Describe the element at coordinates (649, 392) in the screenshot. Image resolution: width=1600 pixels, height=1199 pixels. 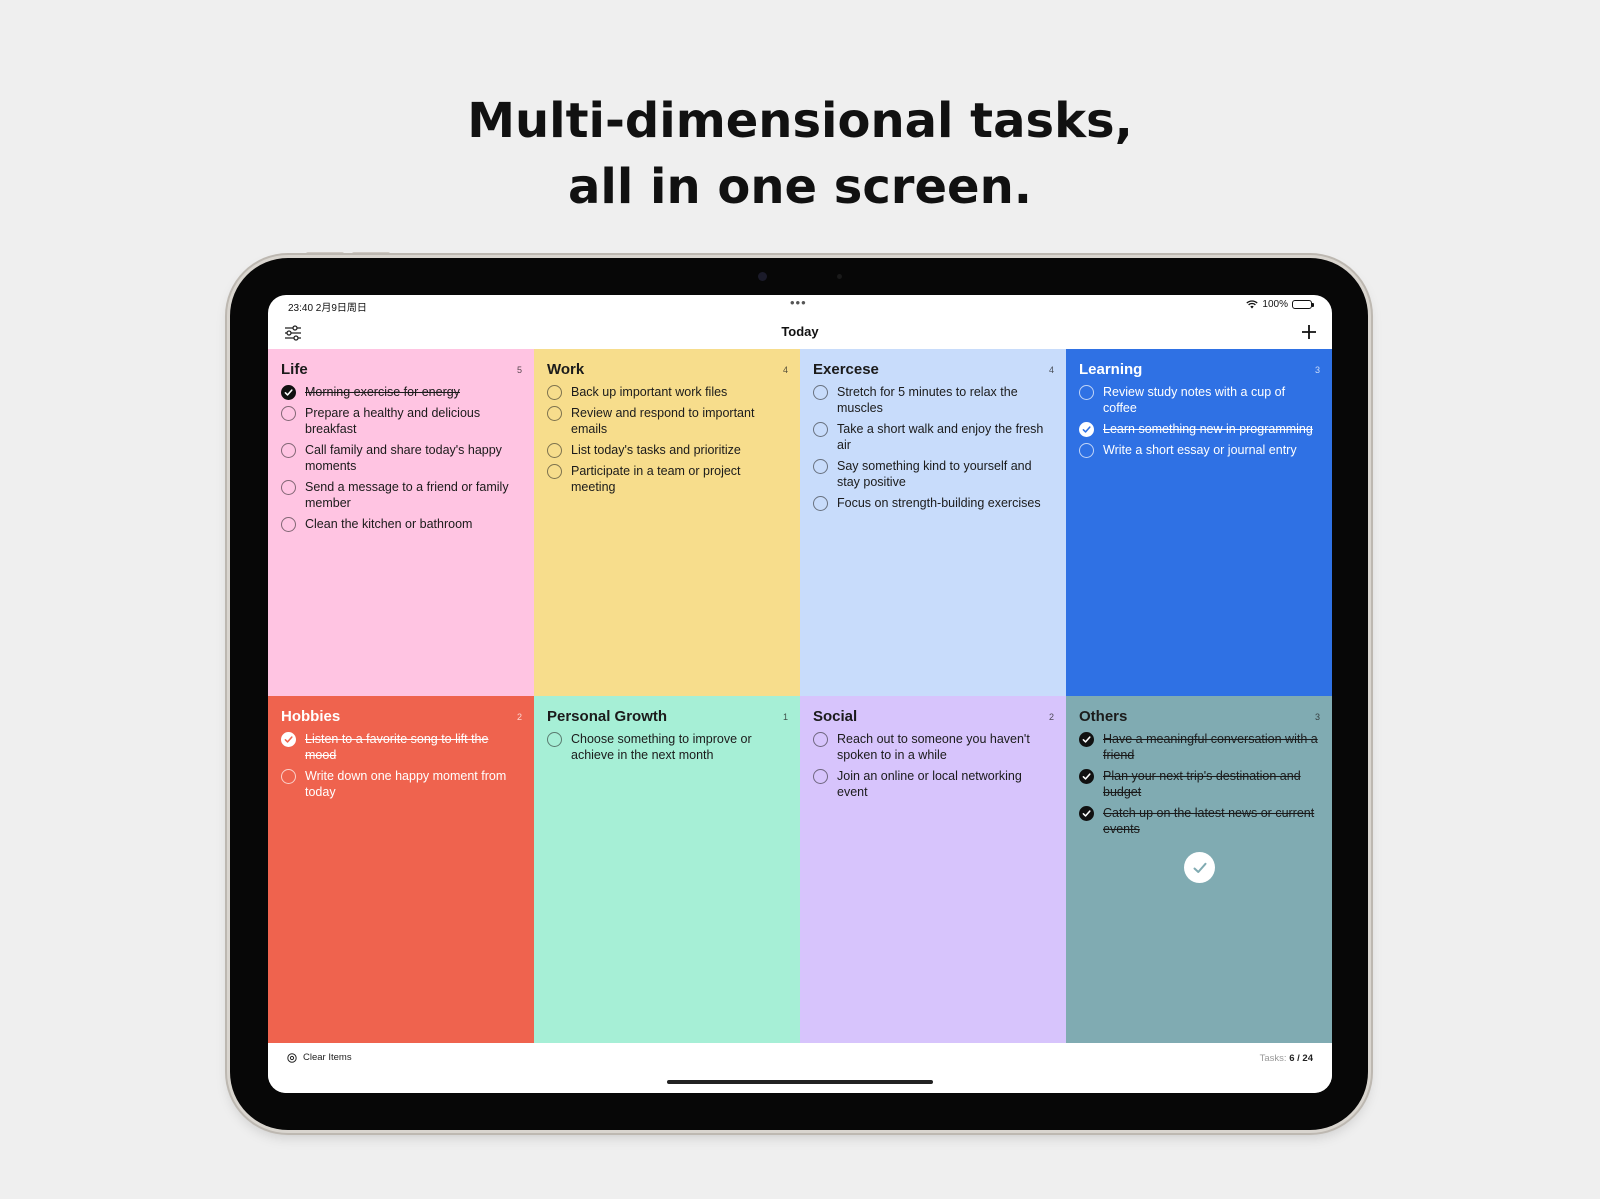
I see `task-text: Back up important work files` at that location.